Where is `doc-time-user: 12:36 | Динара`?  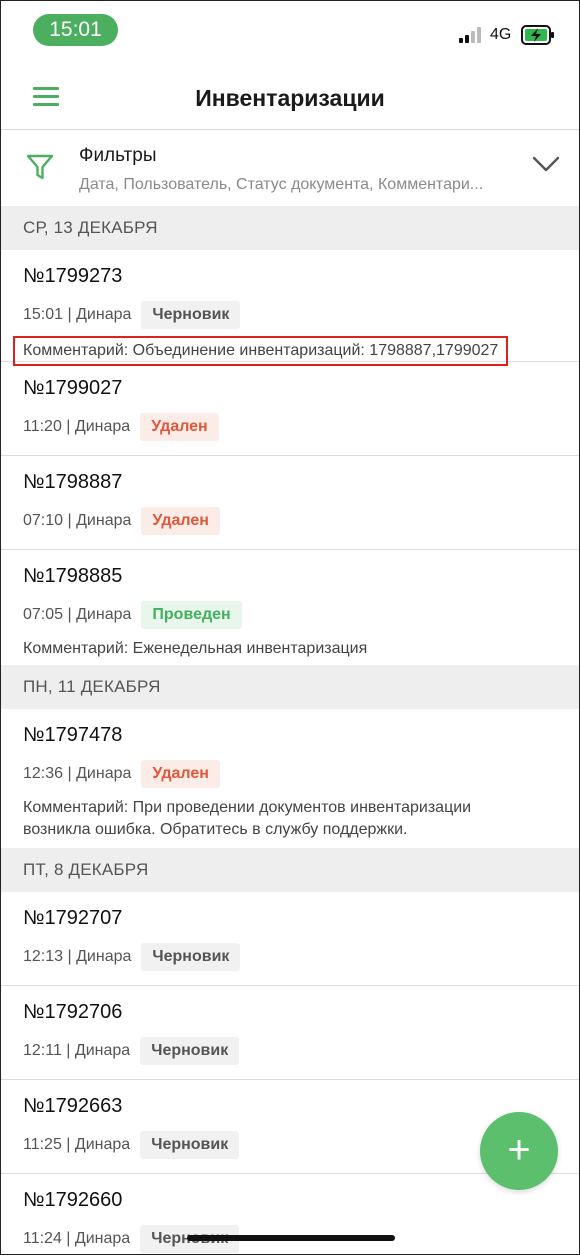 doc-time-user: 12:36 | Динара is located at coordinates (77, 773).